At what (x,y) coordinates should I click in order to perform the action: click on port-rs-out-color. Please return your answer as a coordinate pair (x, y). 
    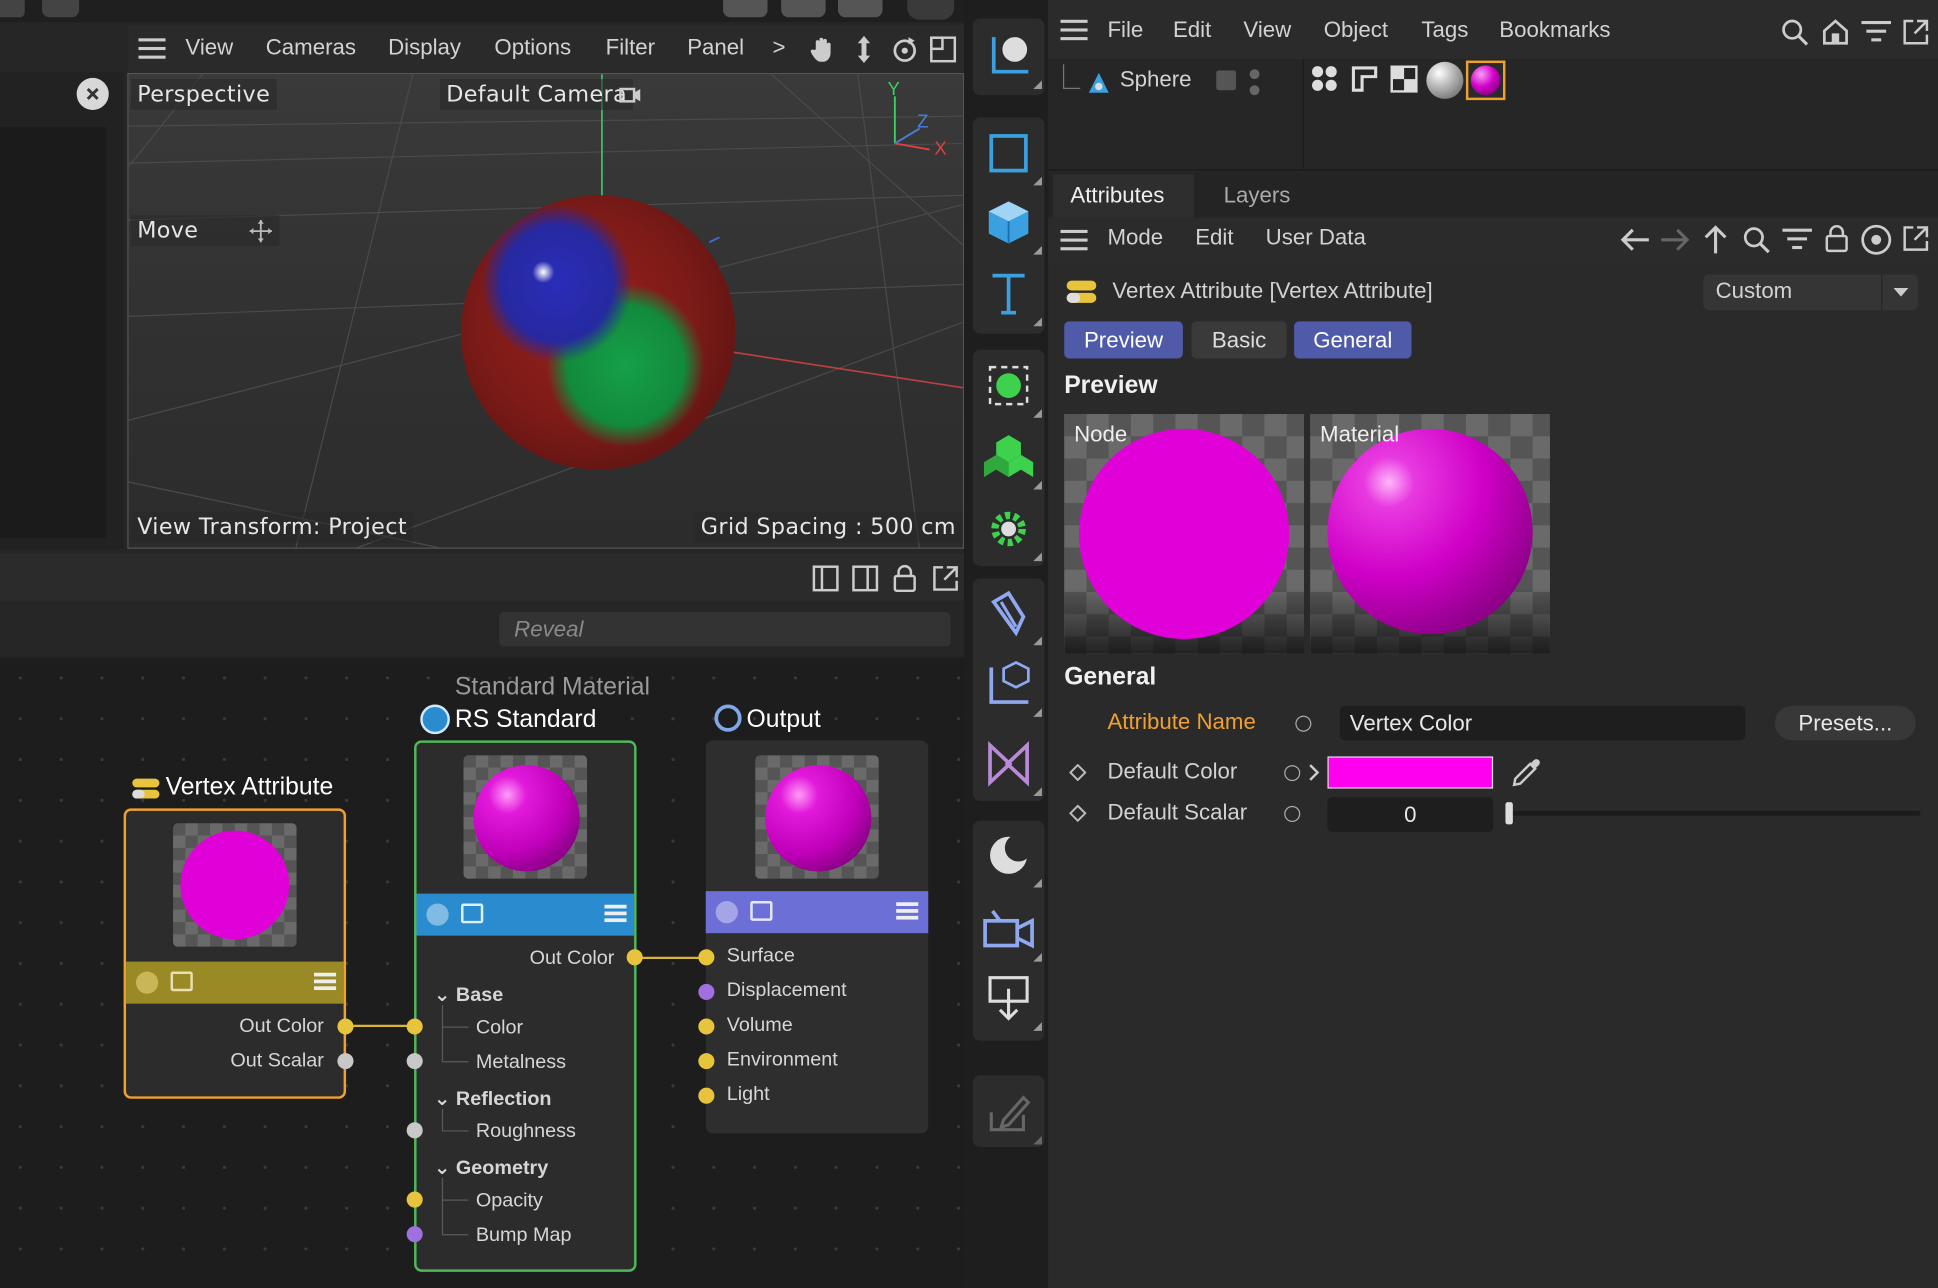
    Looking at the image, I should click on (634, 957).